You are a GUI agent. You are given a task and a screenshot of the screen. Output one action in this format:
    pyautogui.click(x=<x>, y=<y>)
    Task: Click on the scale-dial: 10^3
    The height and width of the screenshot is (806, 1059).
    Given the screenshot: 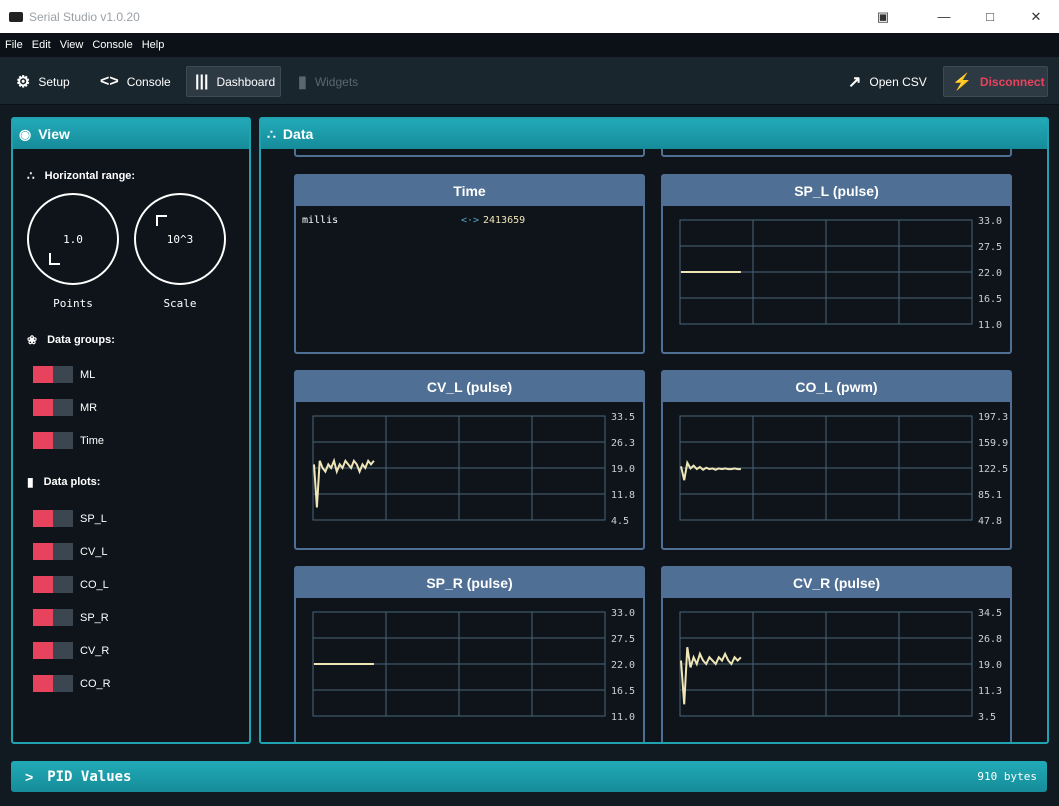 What is the action you would take?
    pyautogui.click(x=180, y=239)
    